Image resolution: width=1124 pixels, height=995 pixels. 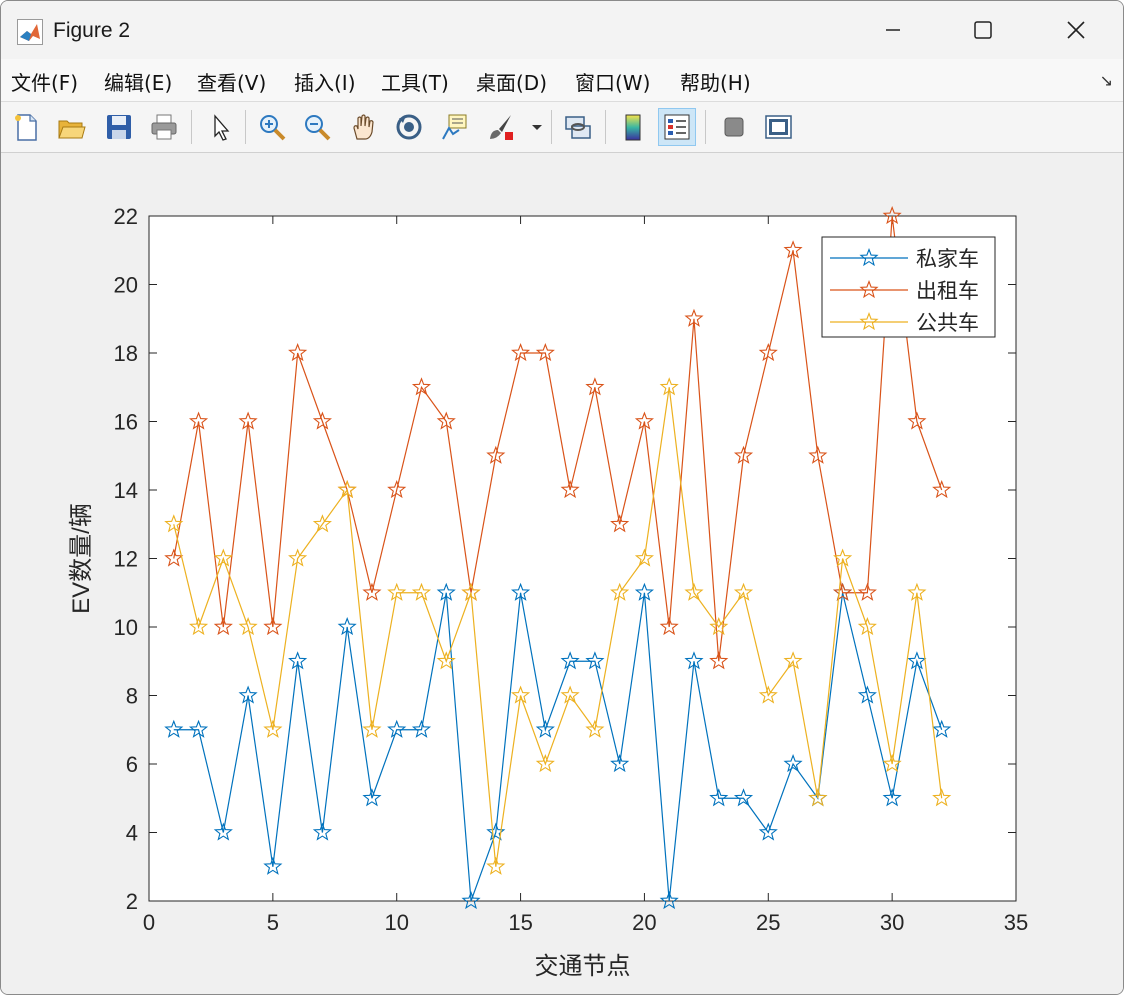 I want to click on colorbar-icon, so click(x=633, y=127).